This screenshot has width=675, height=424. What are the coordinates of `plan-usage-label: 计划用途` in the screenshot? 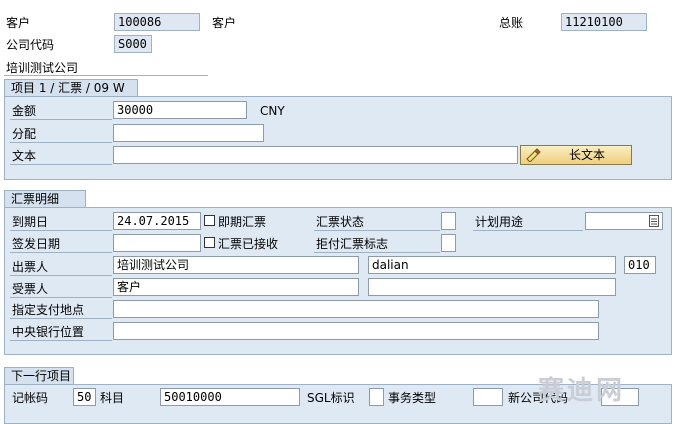 It's located at (499, 222).